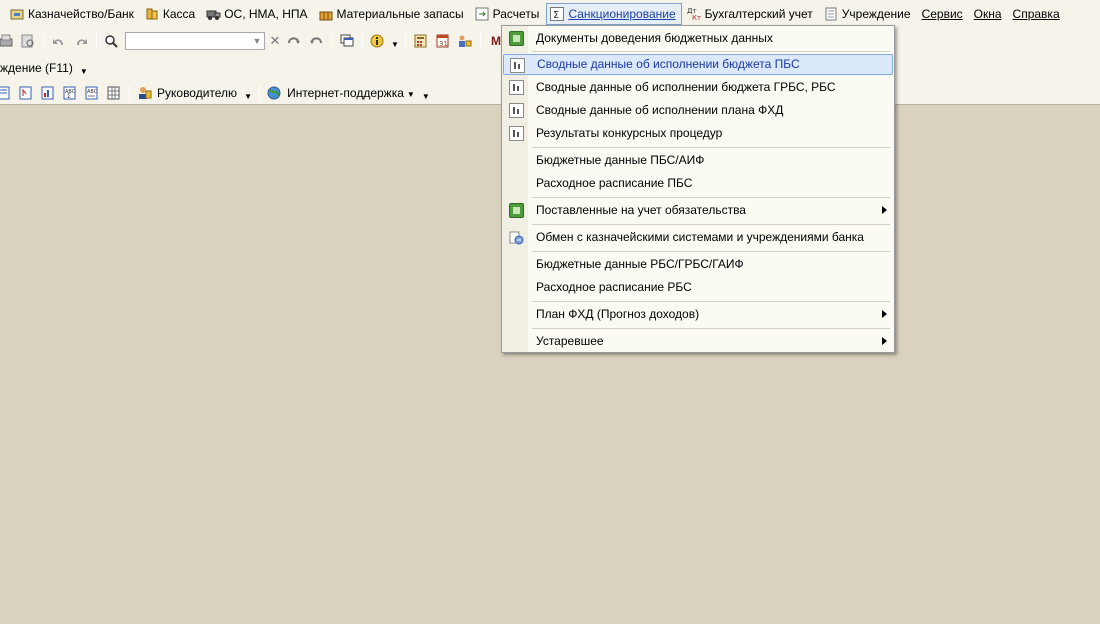 This screenshot has height=624, width=1100. I want to click on debit-credit-icon: Дт Кт, so click(694, 14).